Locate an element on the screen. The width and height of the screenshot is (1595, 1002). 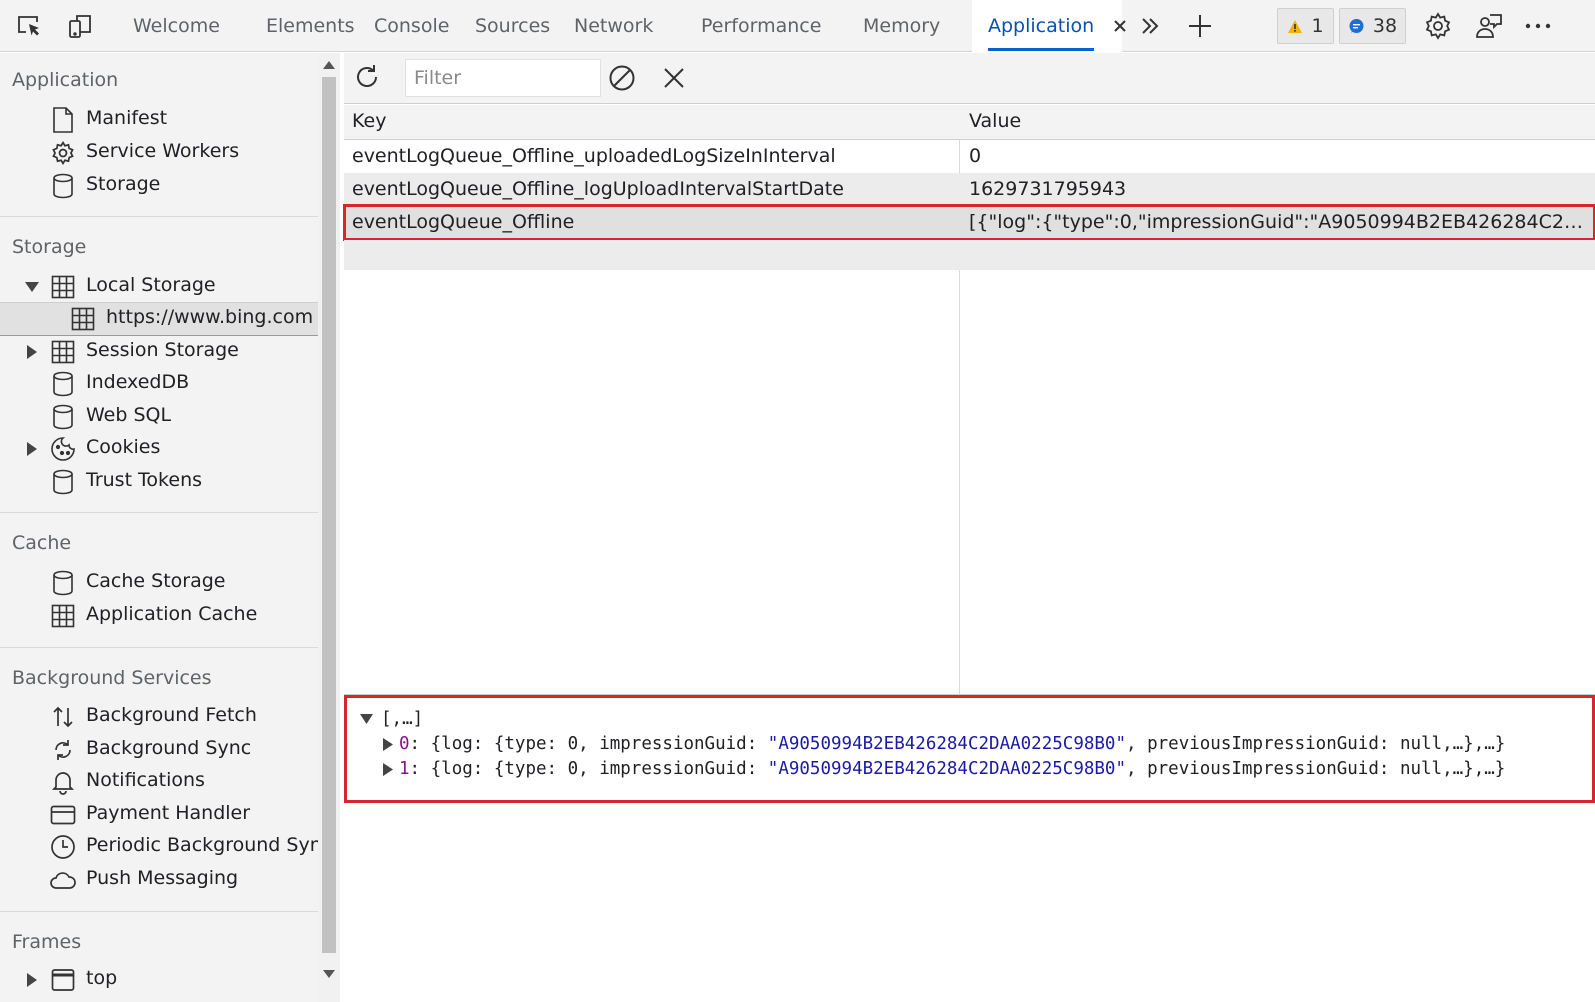
sync-icon is located at coordinates (63, 750).